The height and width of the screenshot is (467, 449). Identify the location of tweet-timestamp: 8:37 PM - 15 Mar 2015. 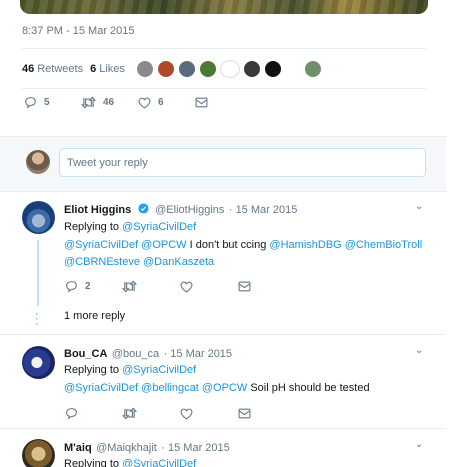
(78, 31).